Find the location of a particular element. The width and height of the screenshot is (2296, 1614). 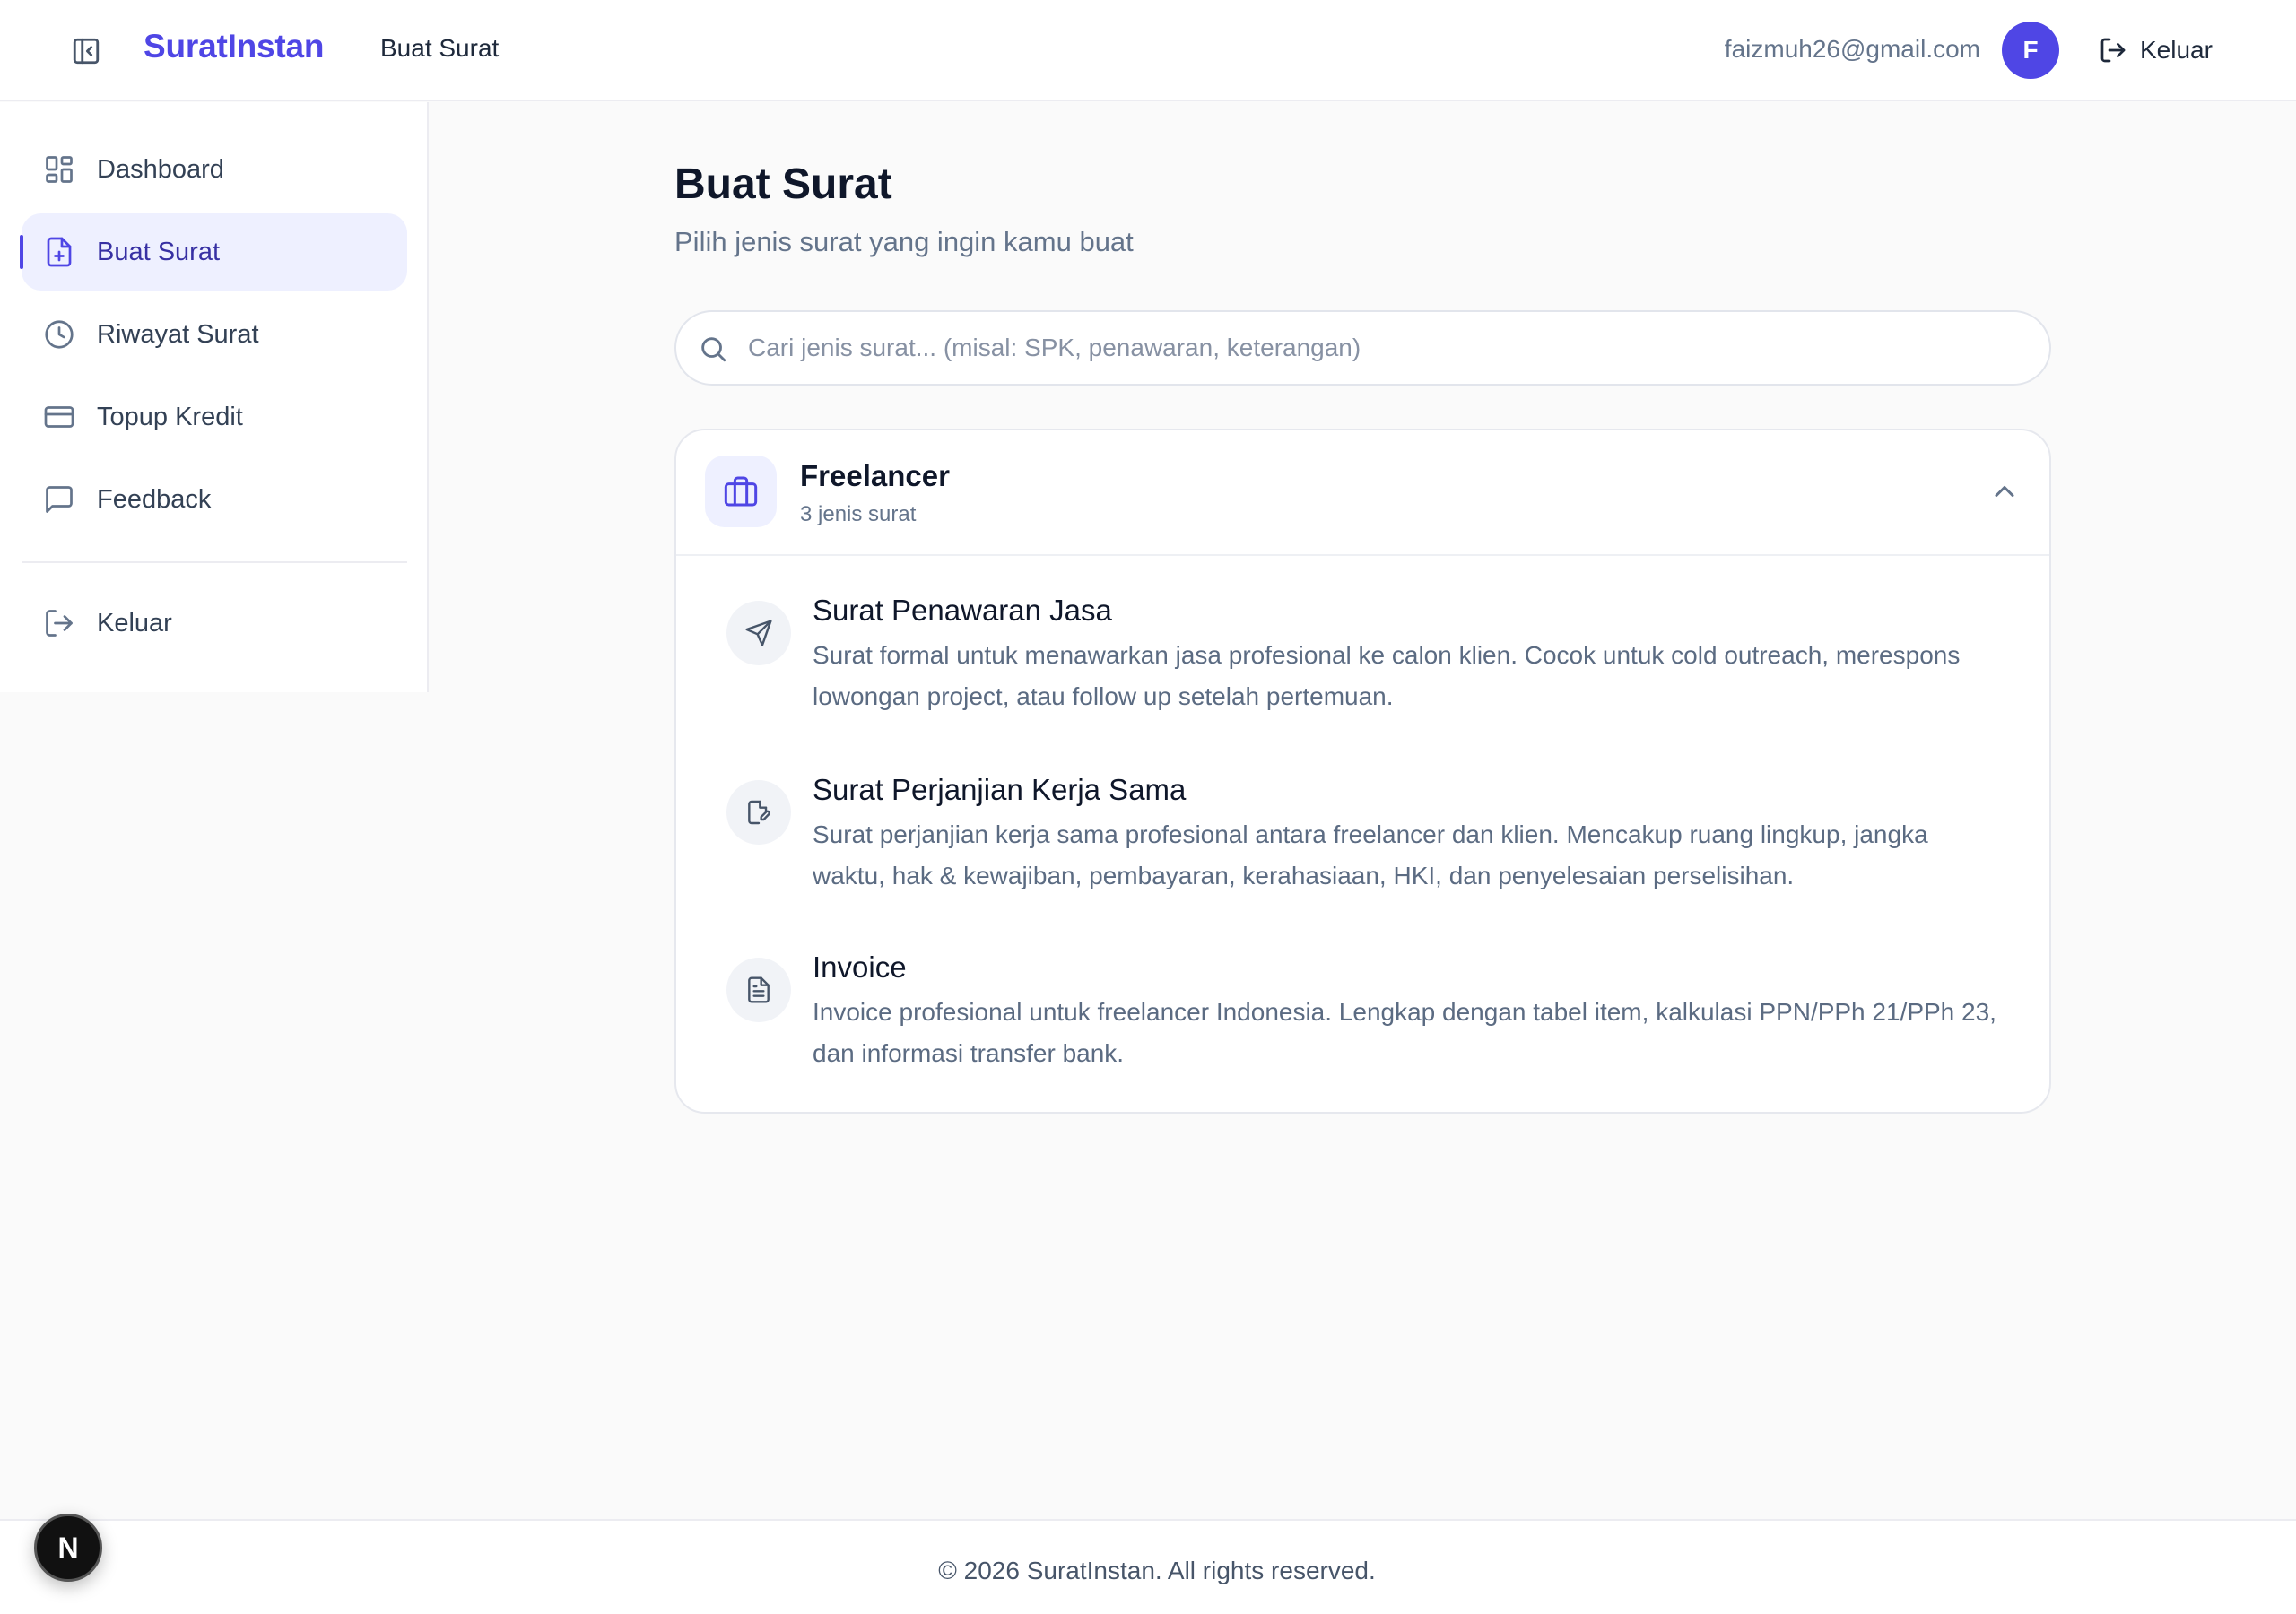

sidebar-item-riwayat-surat: Riwayat Surat is located at coordinates (214, 334).